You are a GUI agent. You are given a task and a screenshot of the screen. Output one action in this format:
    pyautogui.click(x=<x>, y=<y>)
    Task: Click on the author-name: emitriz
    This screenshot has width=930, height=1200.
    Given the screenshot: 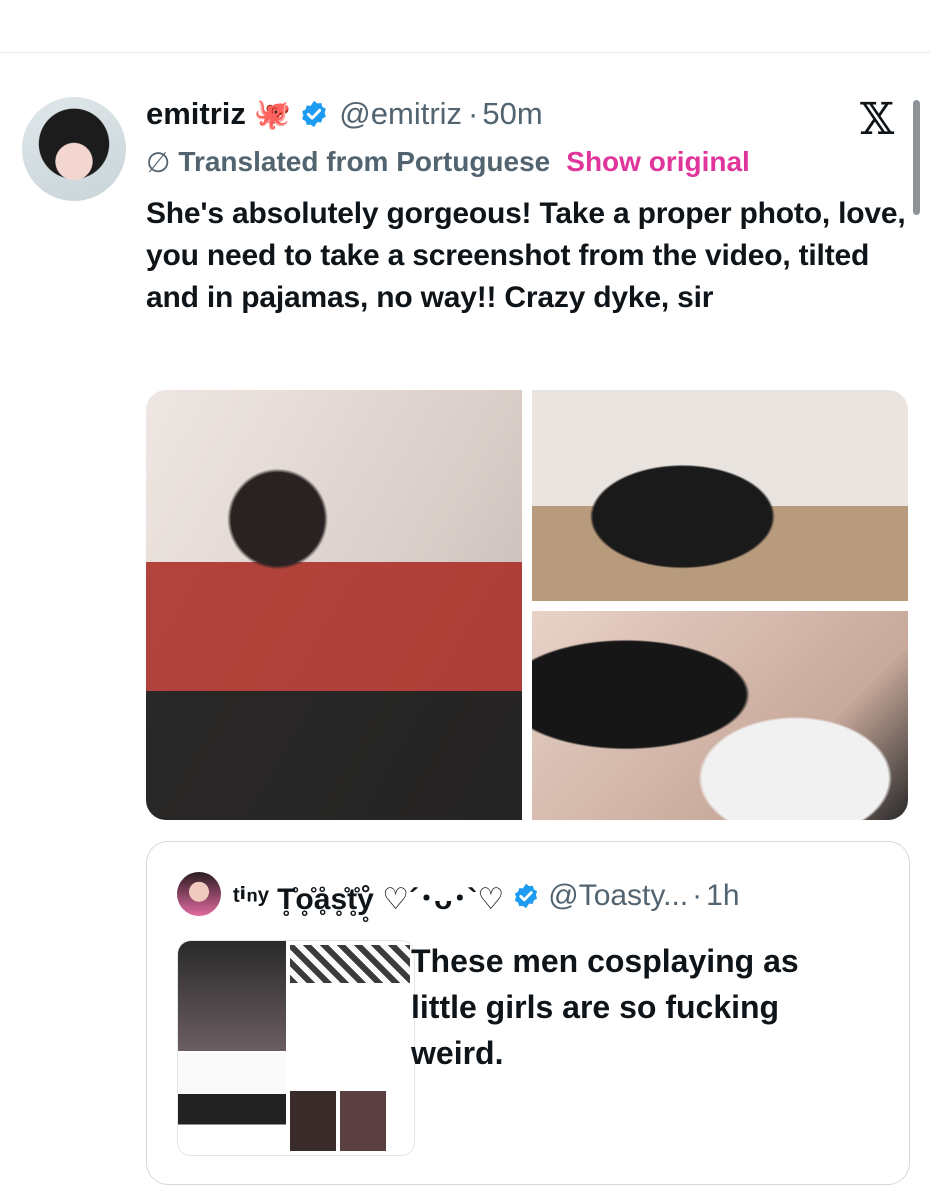 What is the action you would take?
    pyautogui.click(x=196, y=114)
    